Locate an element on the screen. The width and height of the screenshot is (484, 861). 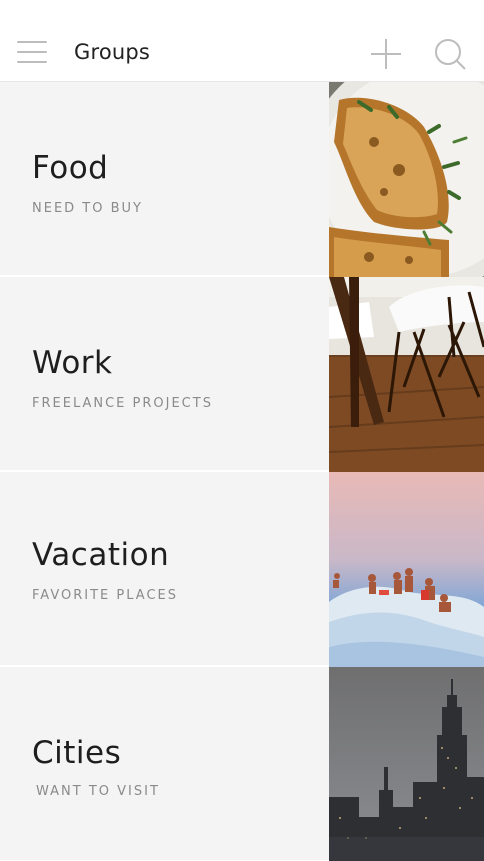
app-header: Groups is located at coordinates (242, 41).